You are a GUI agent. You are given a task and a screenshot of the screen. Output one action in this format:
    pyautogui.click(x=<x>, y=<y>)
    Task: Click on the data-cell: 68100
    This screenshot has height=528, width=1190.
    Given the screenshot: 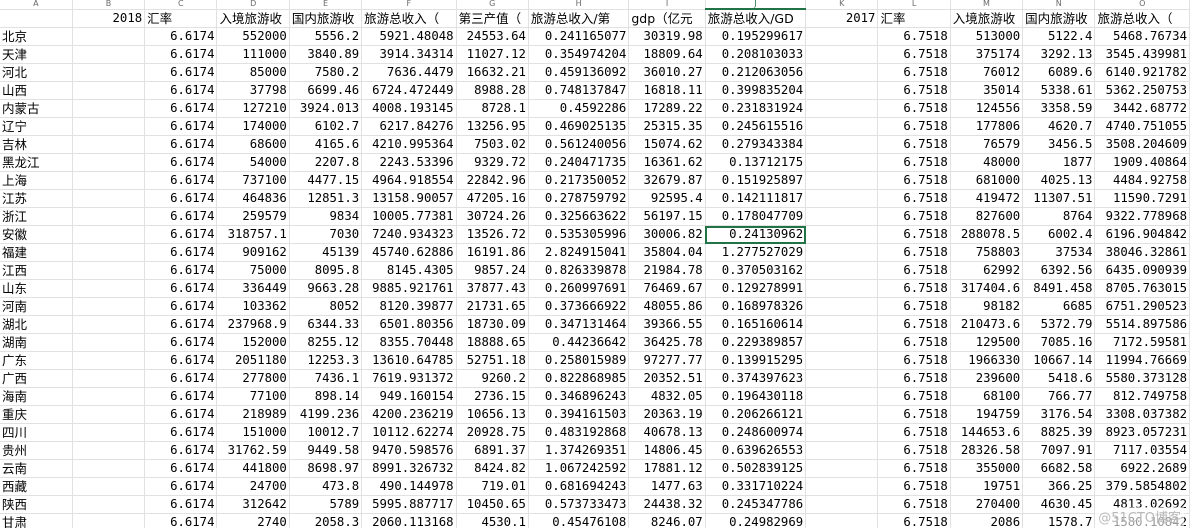 What is the action you would take?
    pyautogui.click(x=987, y=396)
    